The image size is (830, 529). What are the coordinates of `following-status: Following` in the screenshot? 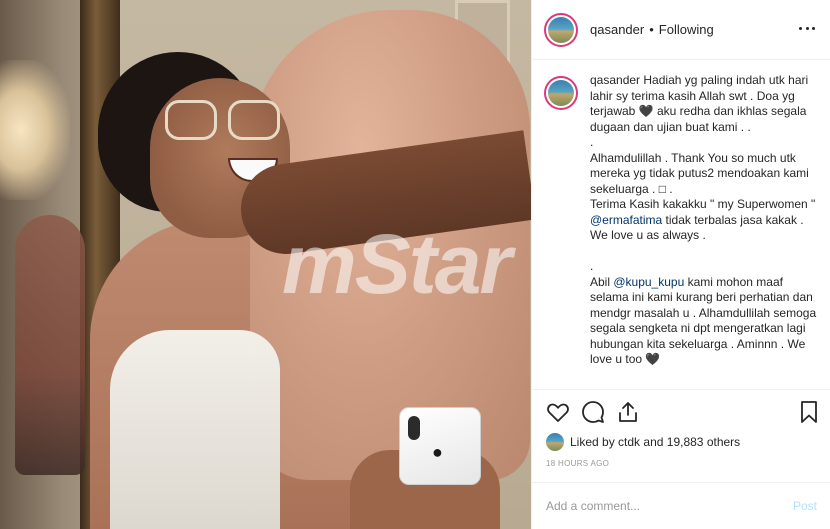 It's located at (686, 29).